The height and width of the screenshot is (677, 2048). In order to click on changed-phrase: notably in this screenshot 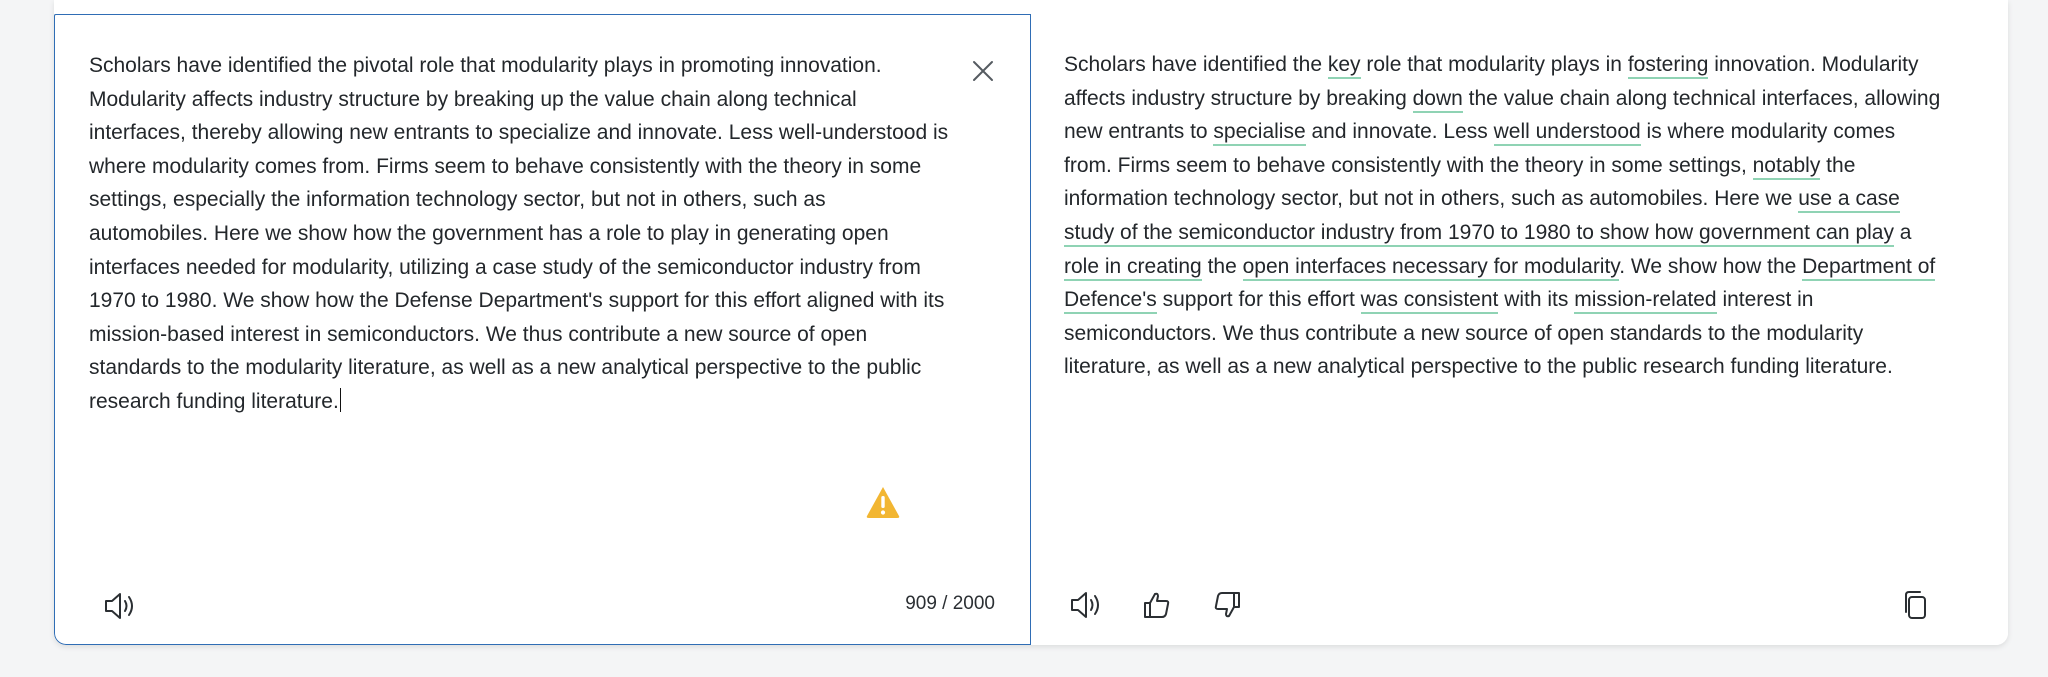, I will do `click(1786, 166)`.